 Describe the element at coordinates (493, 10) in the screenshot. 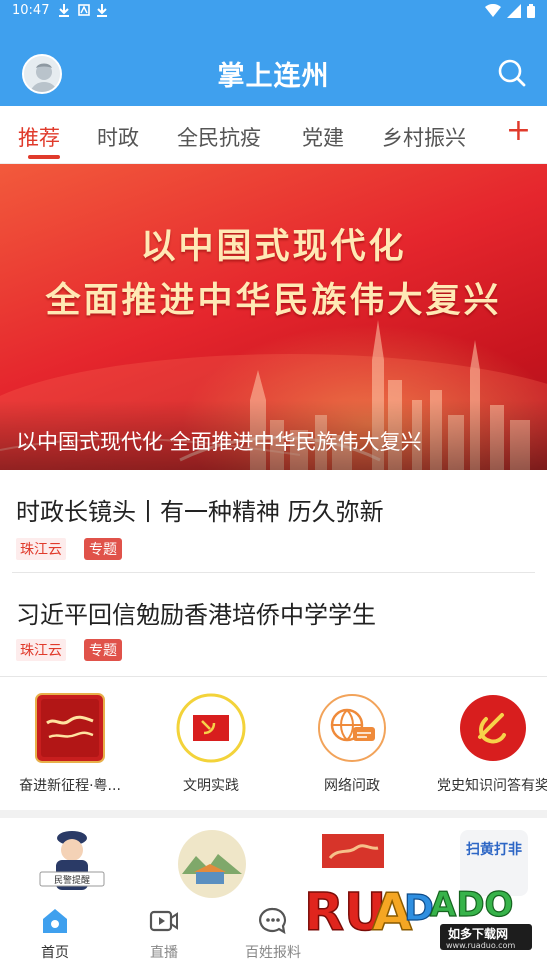

I see `wifi-icon` at that location.